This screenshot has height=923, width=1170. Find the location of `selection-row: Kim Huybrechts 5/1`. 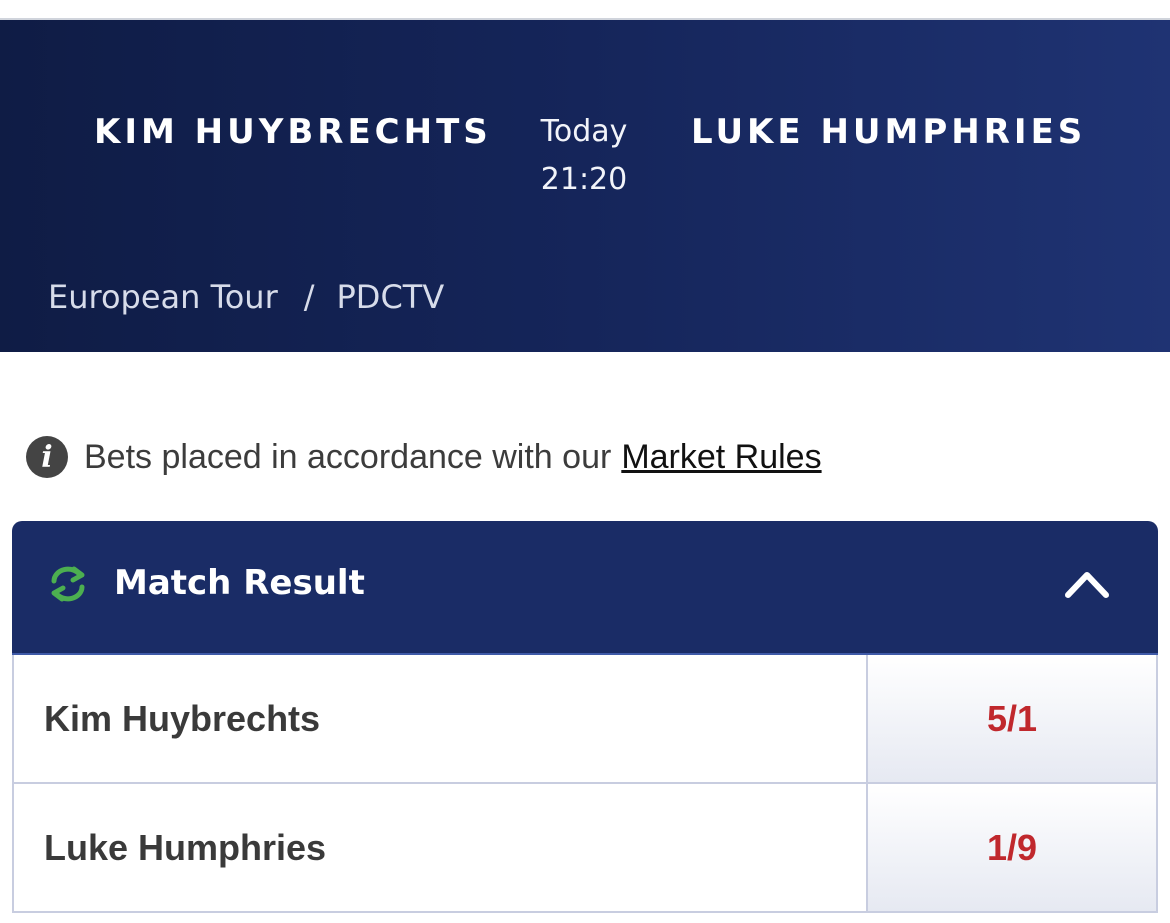

selection-row: Kim Huybrechts 5/1 is located at coordinates (585, 719).